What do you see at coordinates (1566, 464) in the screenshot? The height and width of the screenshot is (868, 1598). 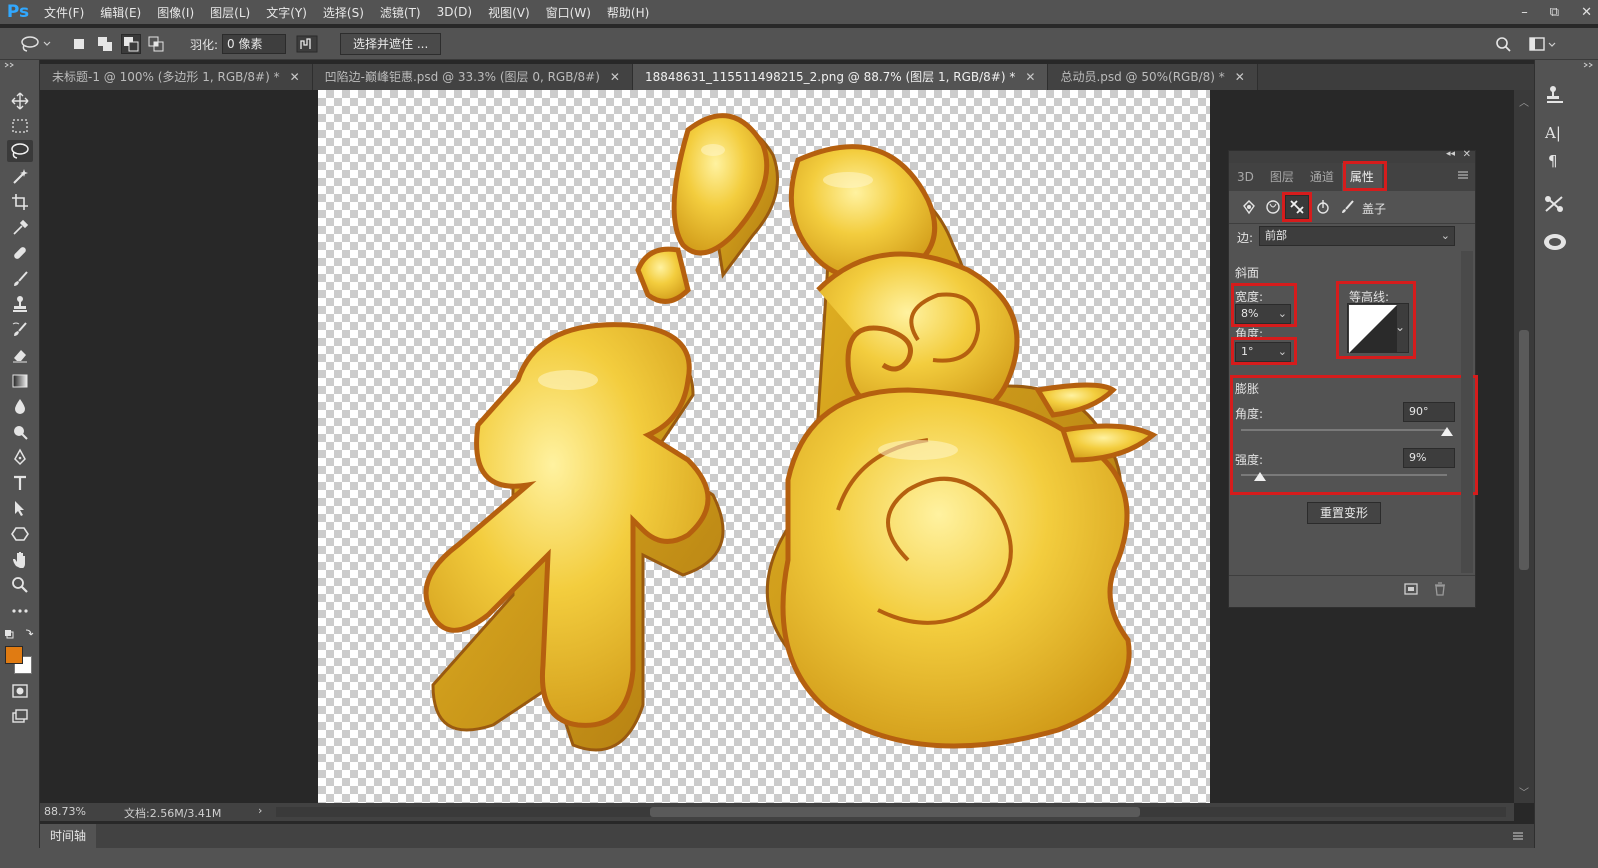 I see `panel-dock: A| ¶` at bounding box center [1566, 464].